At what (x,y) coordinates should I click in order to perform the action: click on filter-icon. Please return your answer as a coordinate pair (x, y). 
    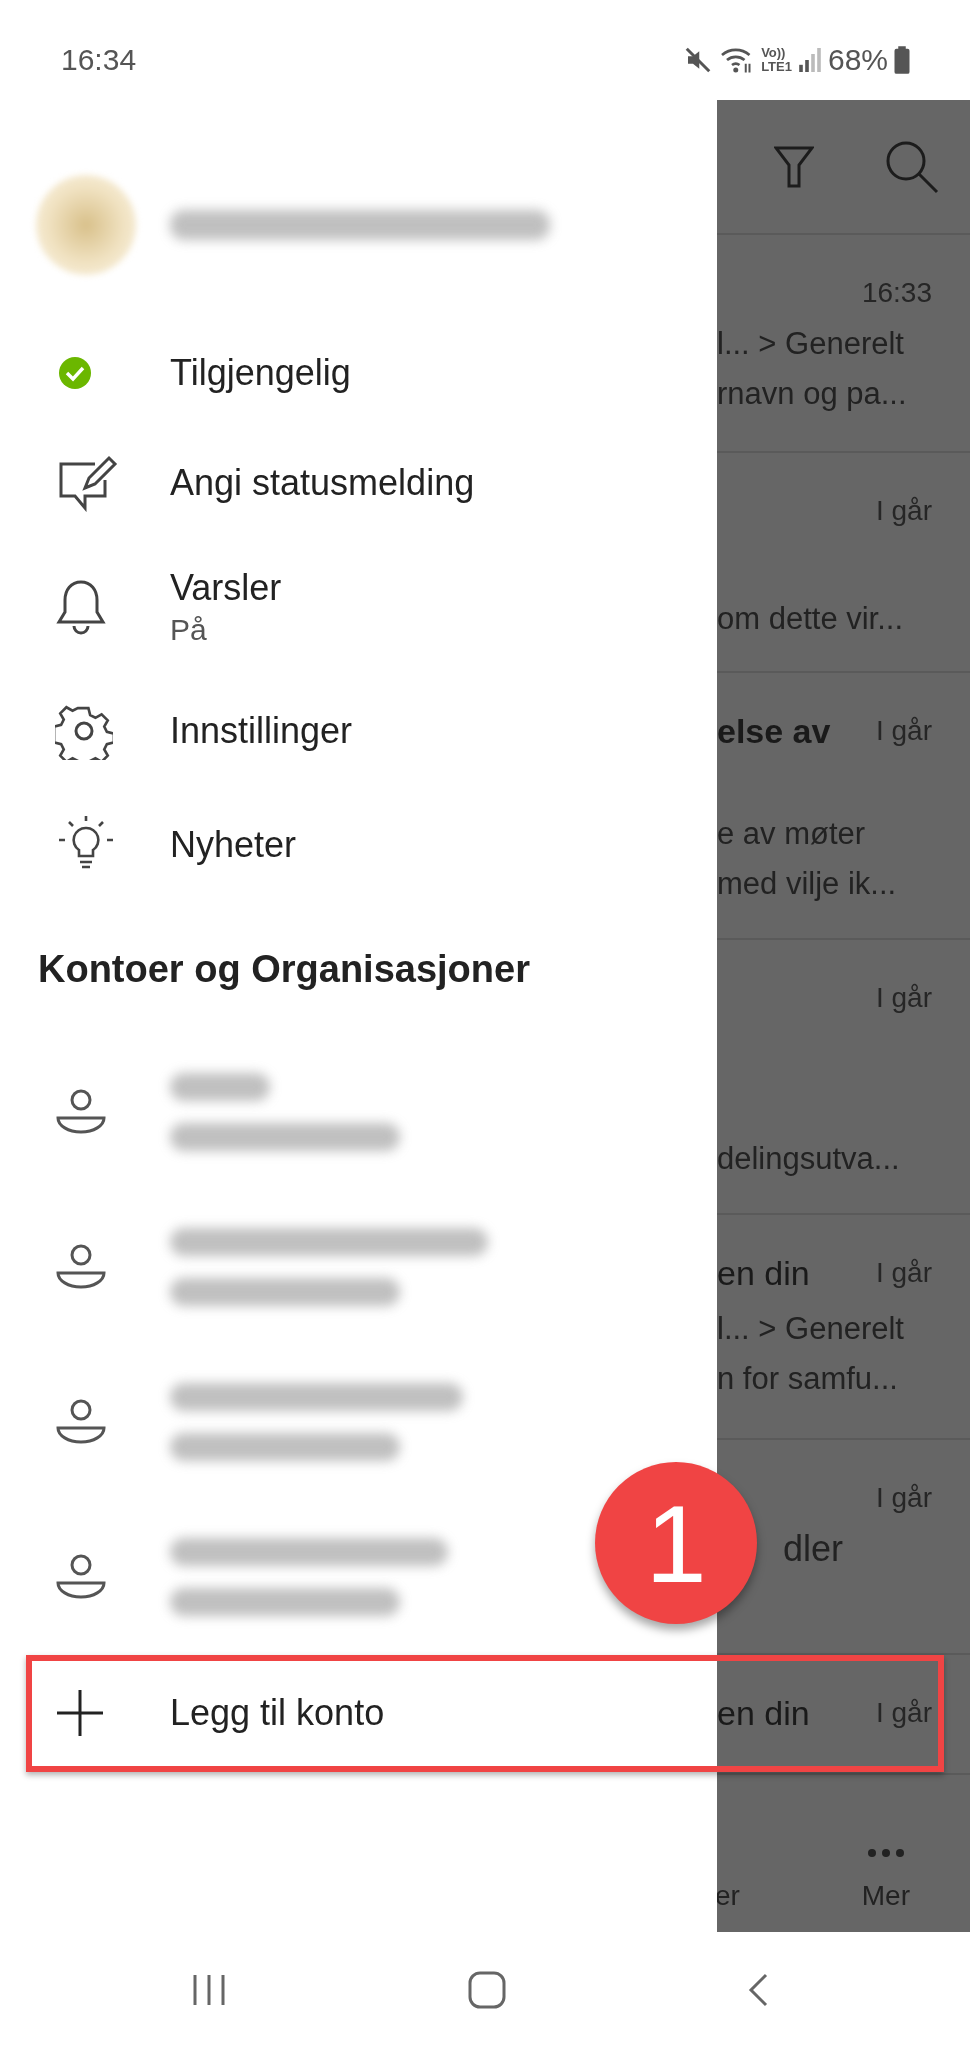
    Looking at the image, I should click on (794, 166).